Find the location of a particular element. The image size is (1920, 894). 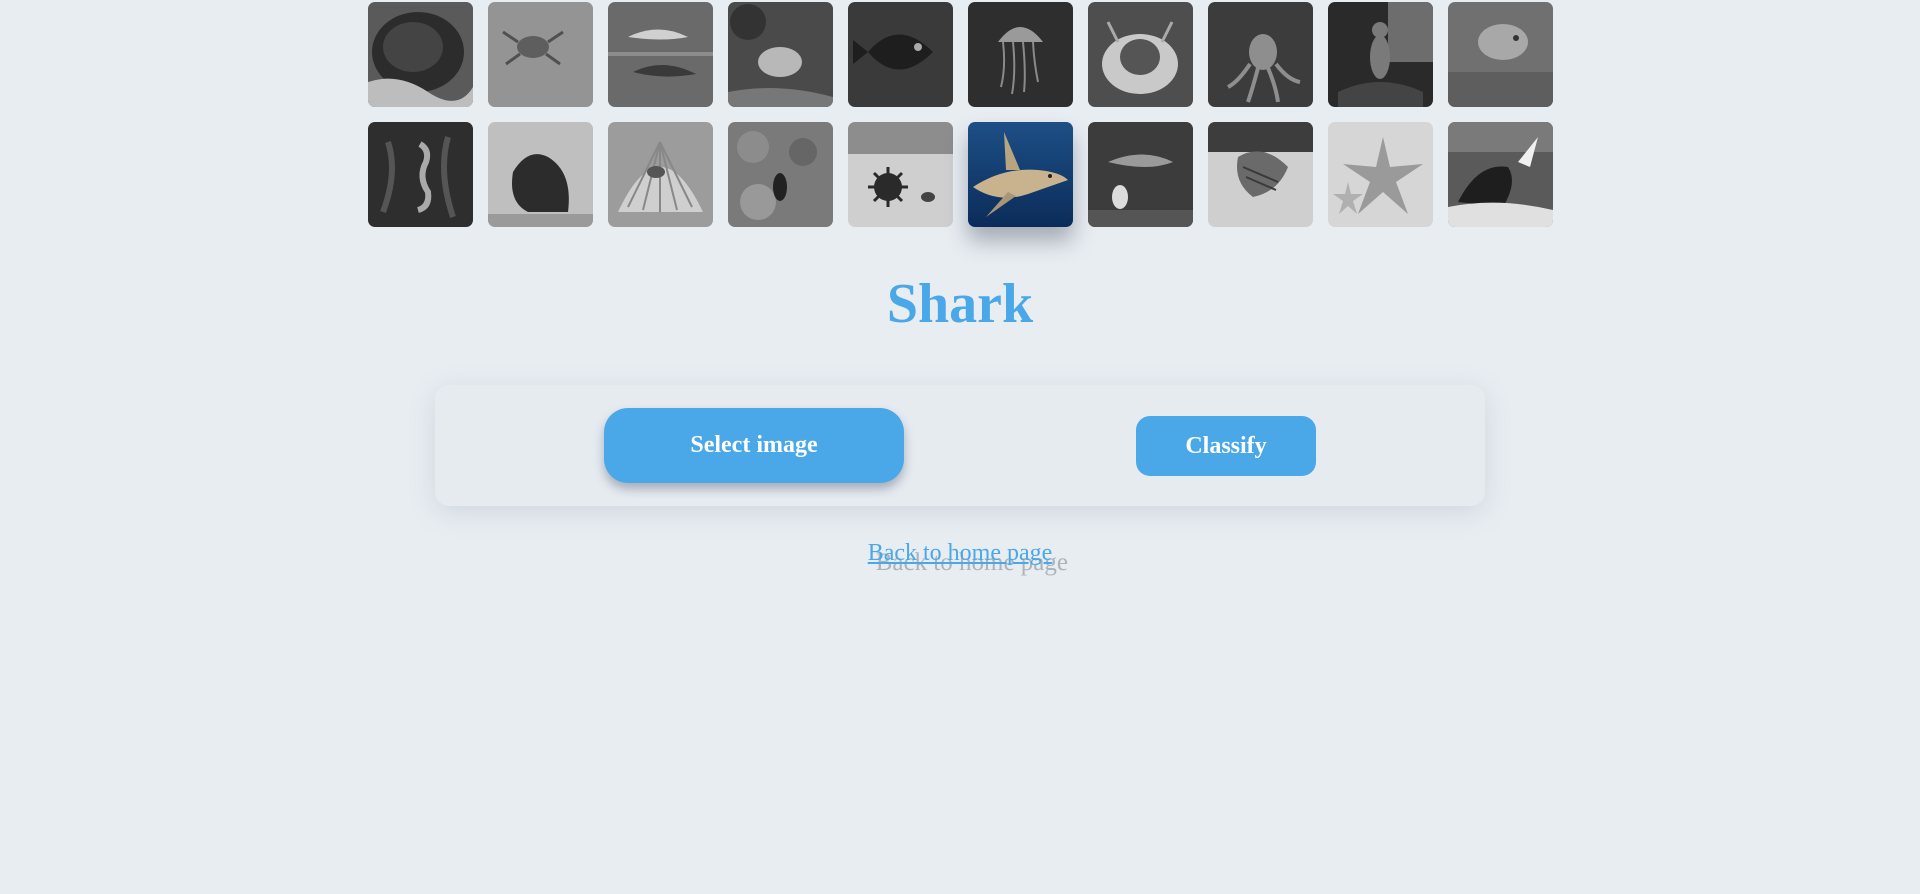

shrimp-icon is located at coordinates (1140, 174).